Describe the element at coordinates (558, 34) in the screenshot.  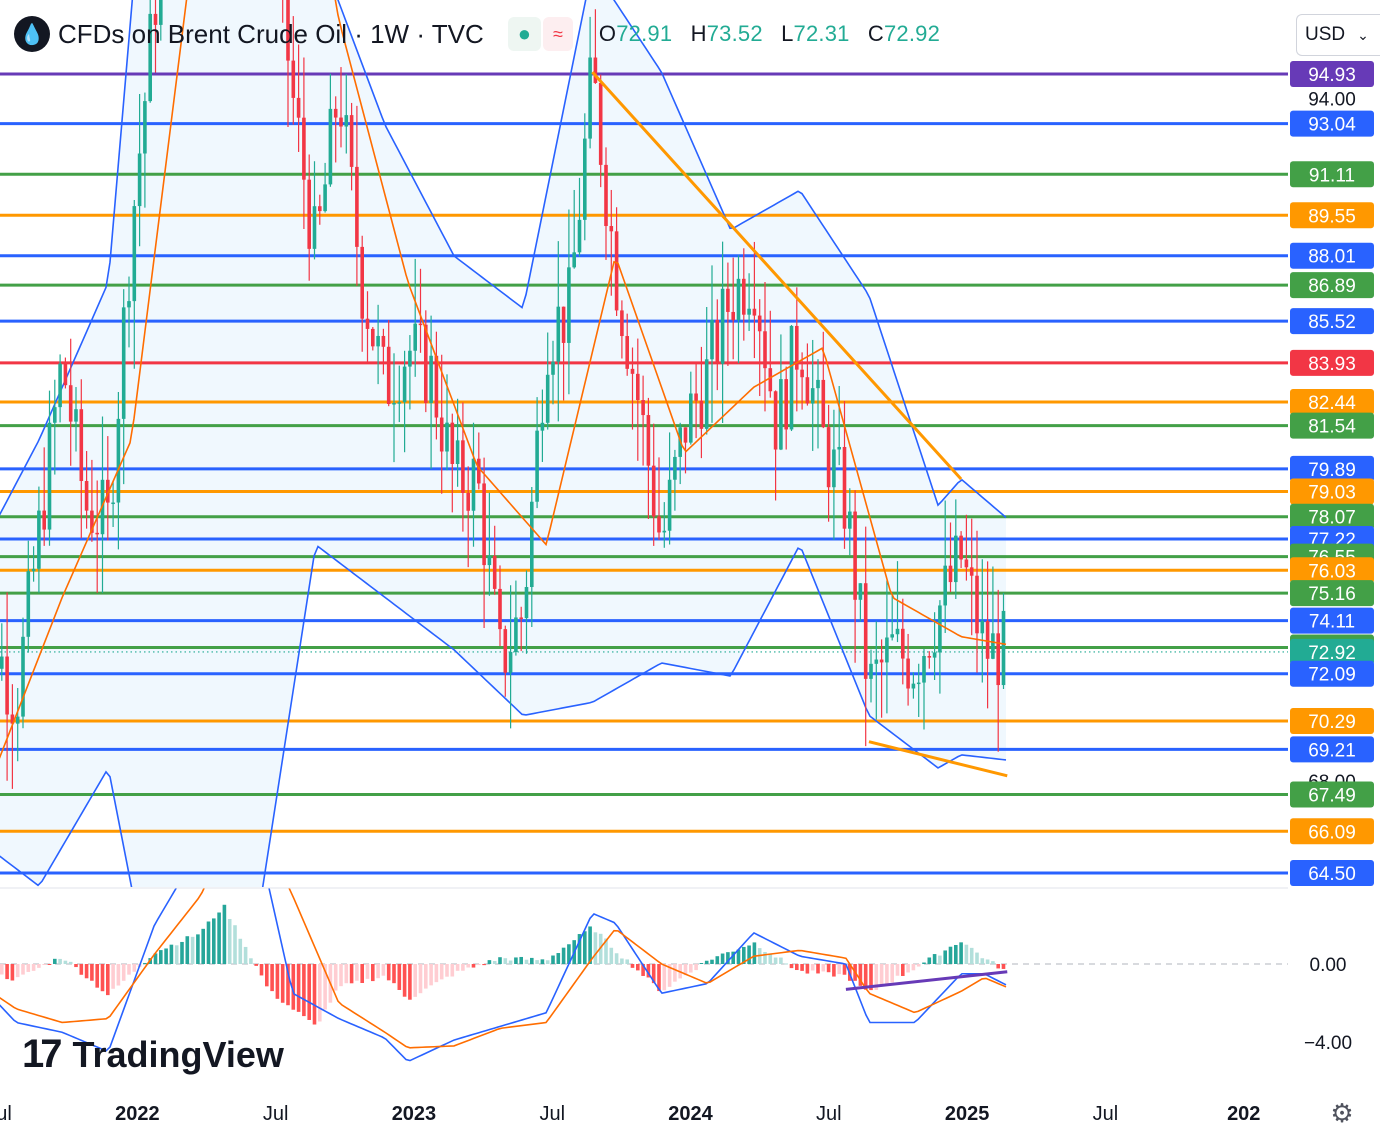
I see `wave-icon: ≈` at that location.